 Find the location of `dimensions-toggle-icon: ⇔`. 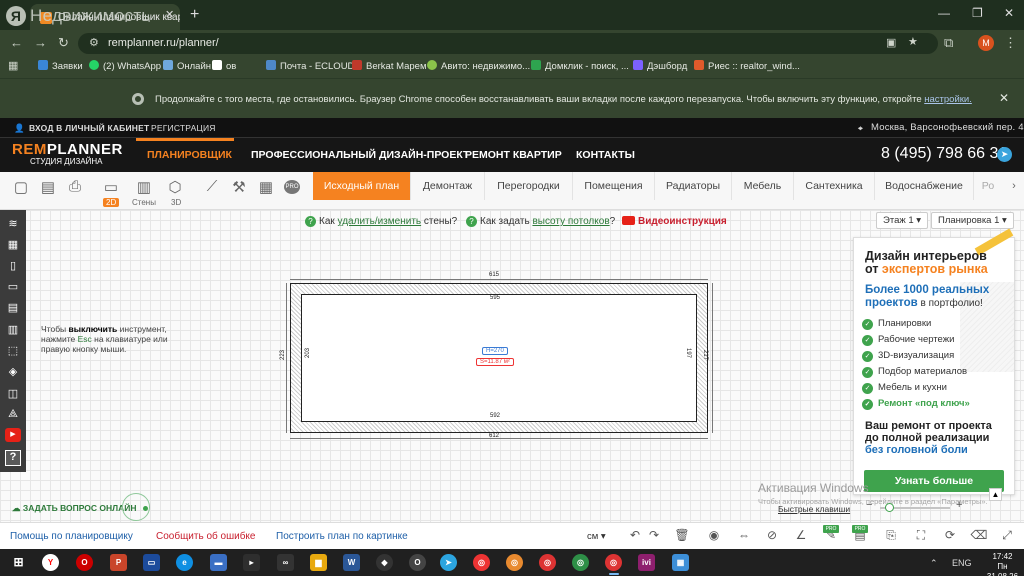

dimensions-toggle-icon: ⇔ is located at coordinates (744, 537).